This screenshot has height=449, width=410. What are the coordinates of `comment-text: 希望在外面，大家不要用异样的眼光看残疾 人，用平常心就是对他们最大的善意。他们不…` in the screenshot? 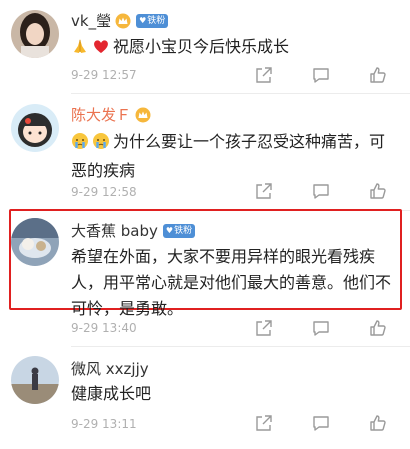 It's located at (231, 282).